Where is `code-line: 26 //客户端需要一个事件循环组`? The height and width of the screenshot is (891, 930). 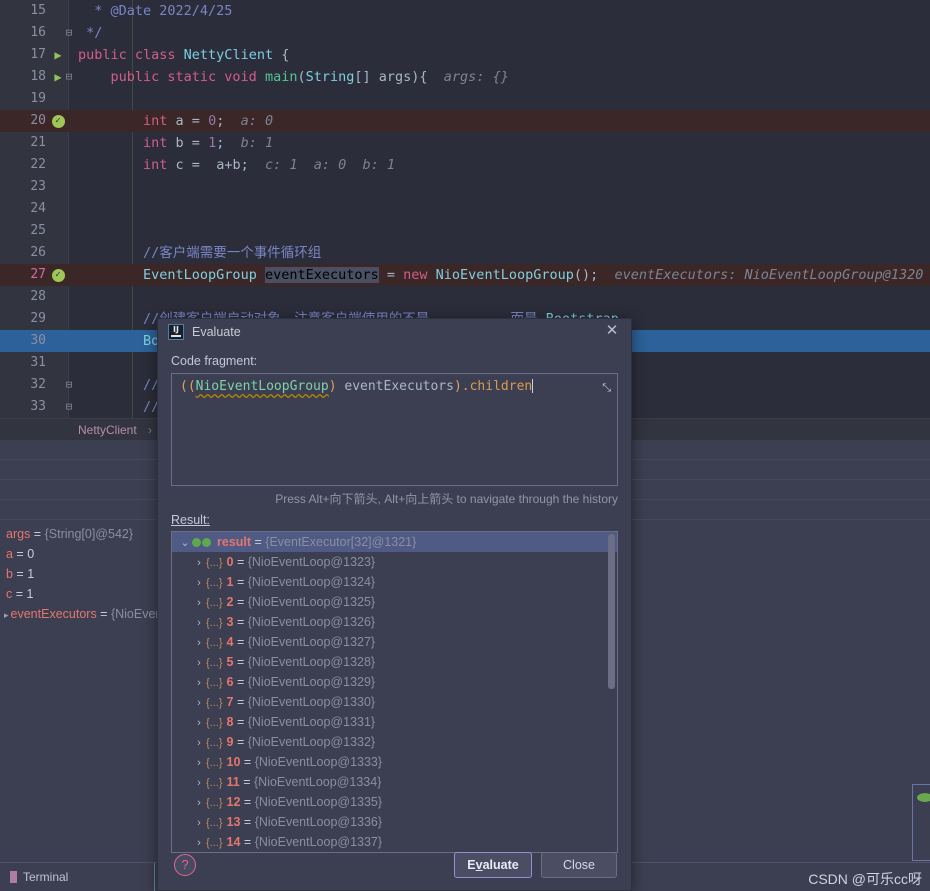 code-line: 26 //客户端需要一个事件循环组 is located at coordinates (465, 253).